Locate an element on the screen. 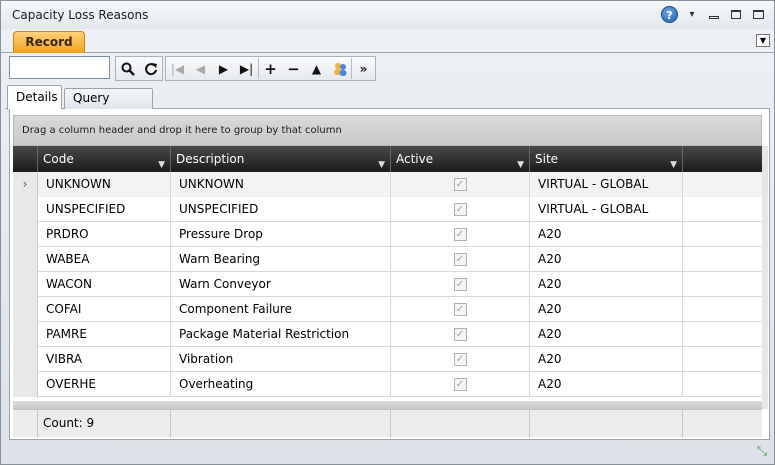  cell-code: PAMRE is located at coordinates (104, 334).